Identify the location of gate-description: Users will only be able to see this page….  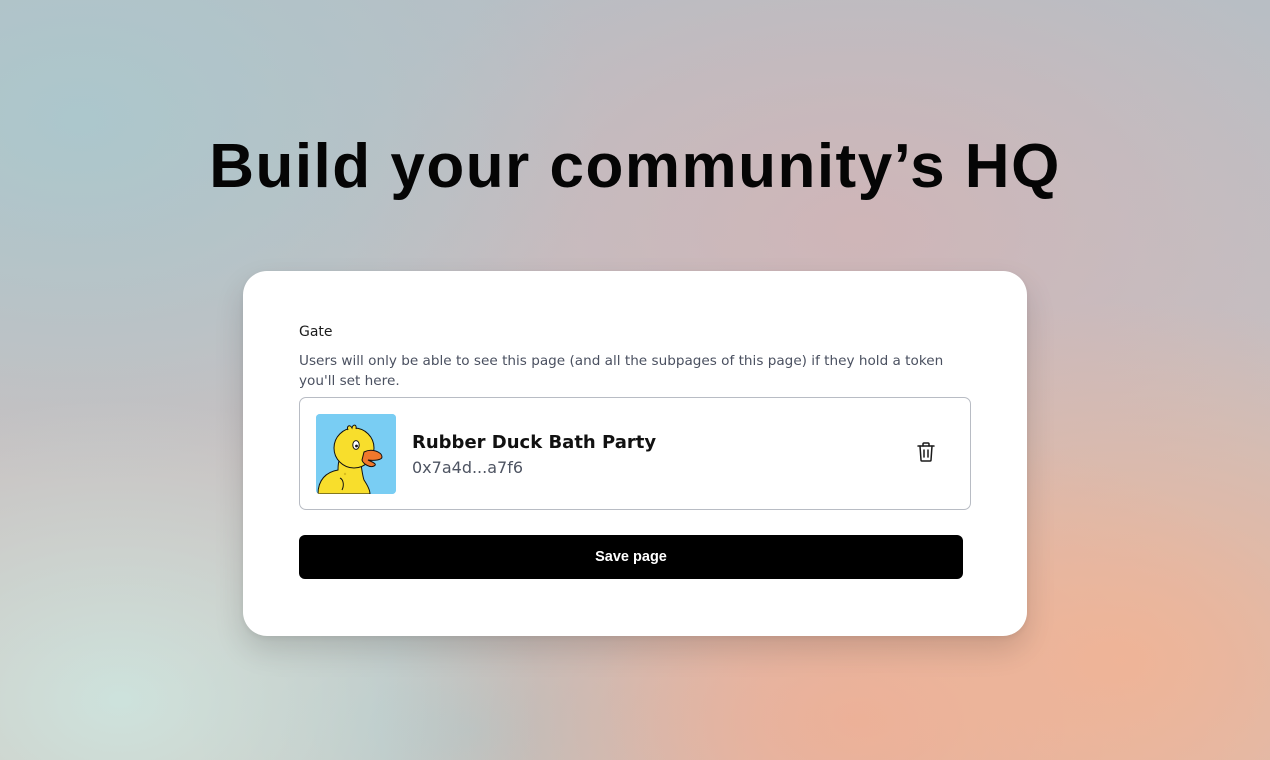
(621, 371).